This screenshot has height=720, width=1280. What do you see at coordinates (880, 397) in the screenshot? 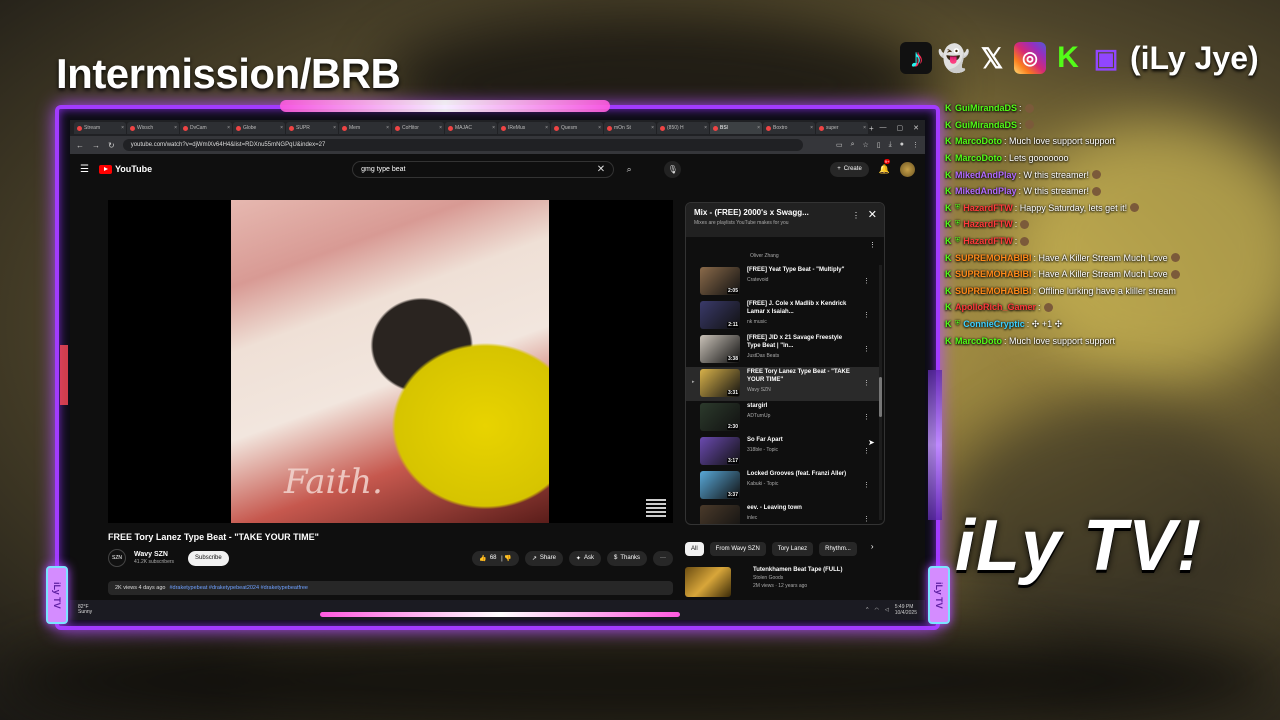
I see `scrollbar-thumb` at bounding box center [880, 397].